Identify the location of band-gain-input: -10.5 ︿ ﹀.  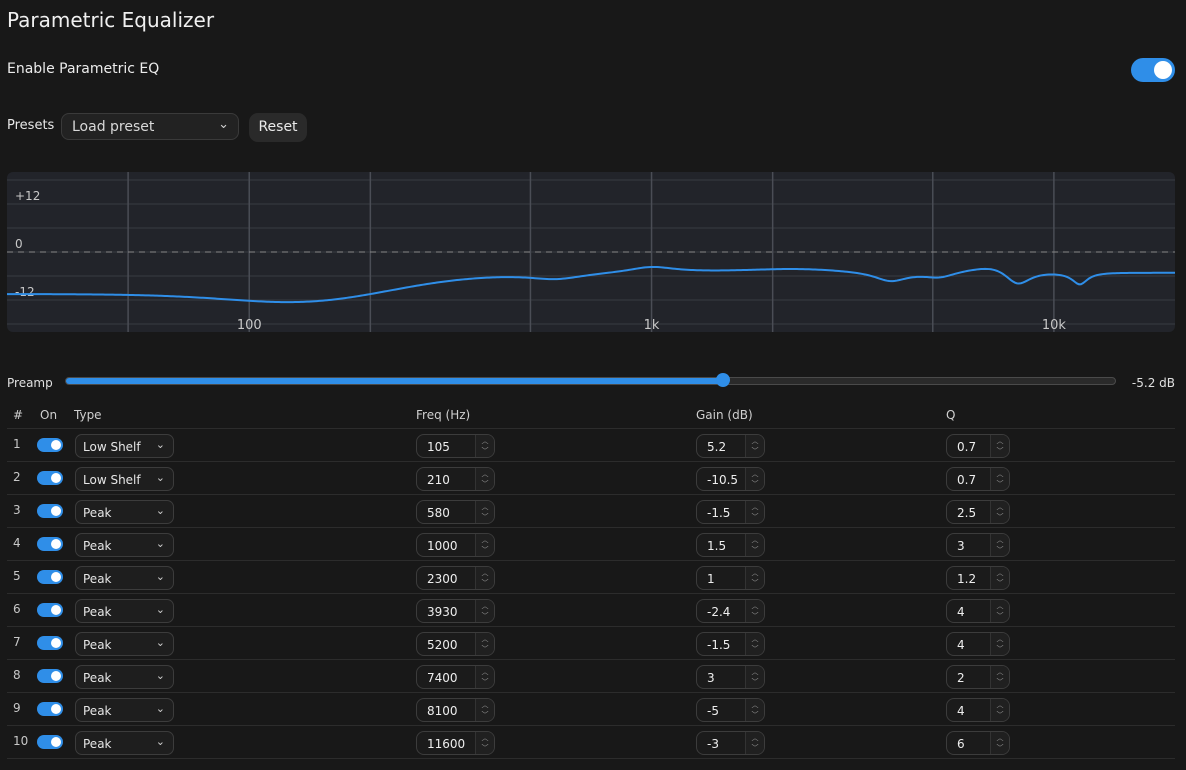
(730, 479).